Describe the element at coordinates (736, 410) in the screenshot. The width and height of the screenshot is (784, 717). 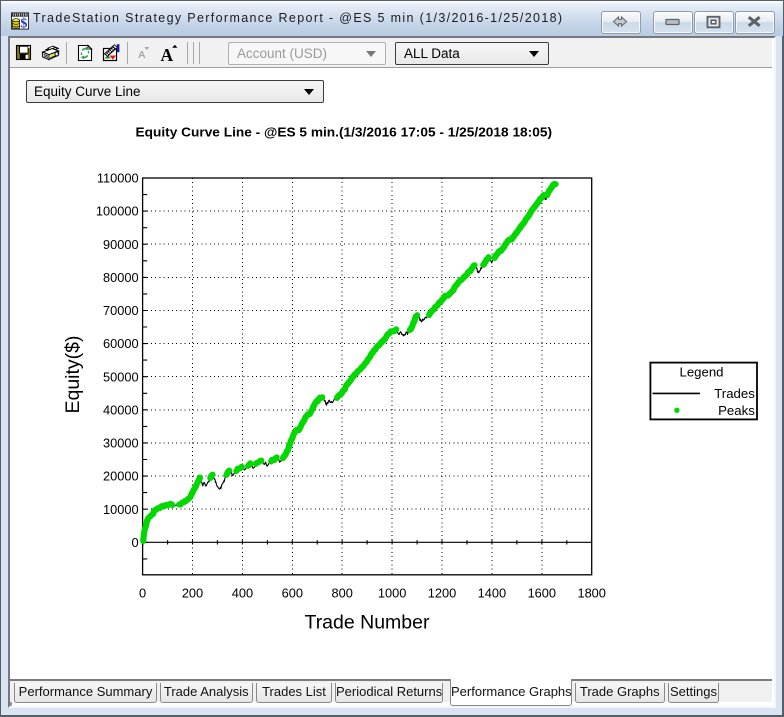
I see `svg-text: Peaks` at that location.